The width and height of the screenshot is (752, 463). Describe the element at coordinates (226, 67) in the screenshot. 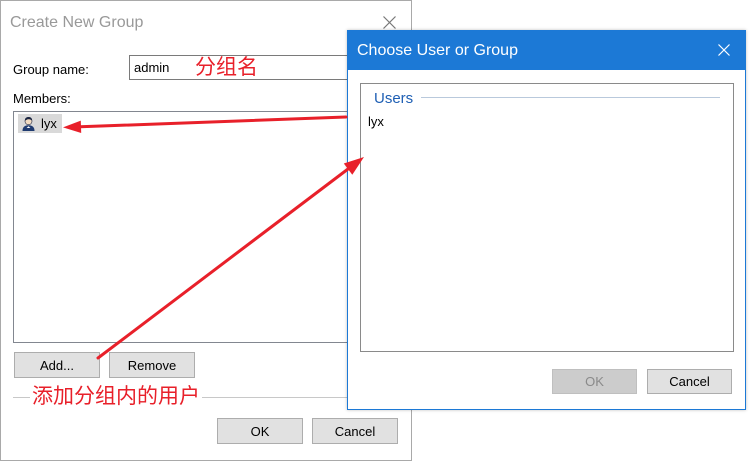

I see `annotation-group-name-note: 分组名` at that location.